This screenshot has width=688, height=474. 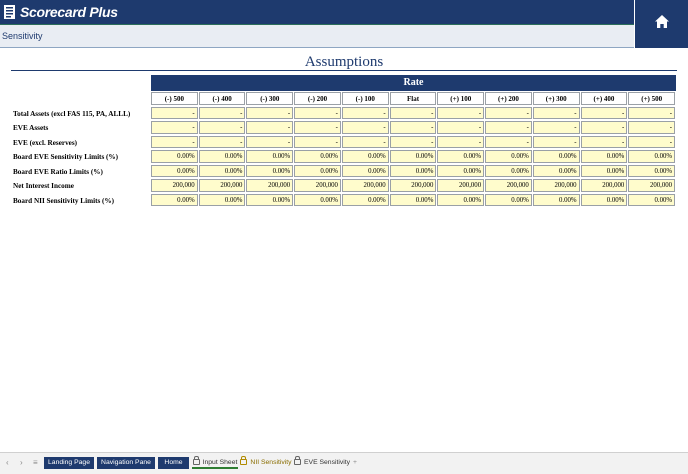 What do you see at coordinates (215, 462) in the screenshot?
I see `tab-input-sheet: Input Sheet` at bounding box center [215, 462].